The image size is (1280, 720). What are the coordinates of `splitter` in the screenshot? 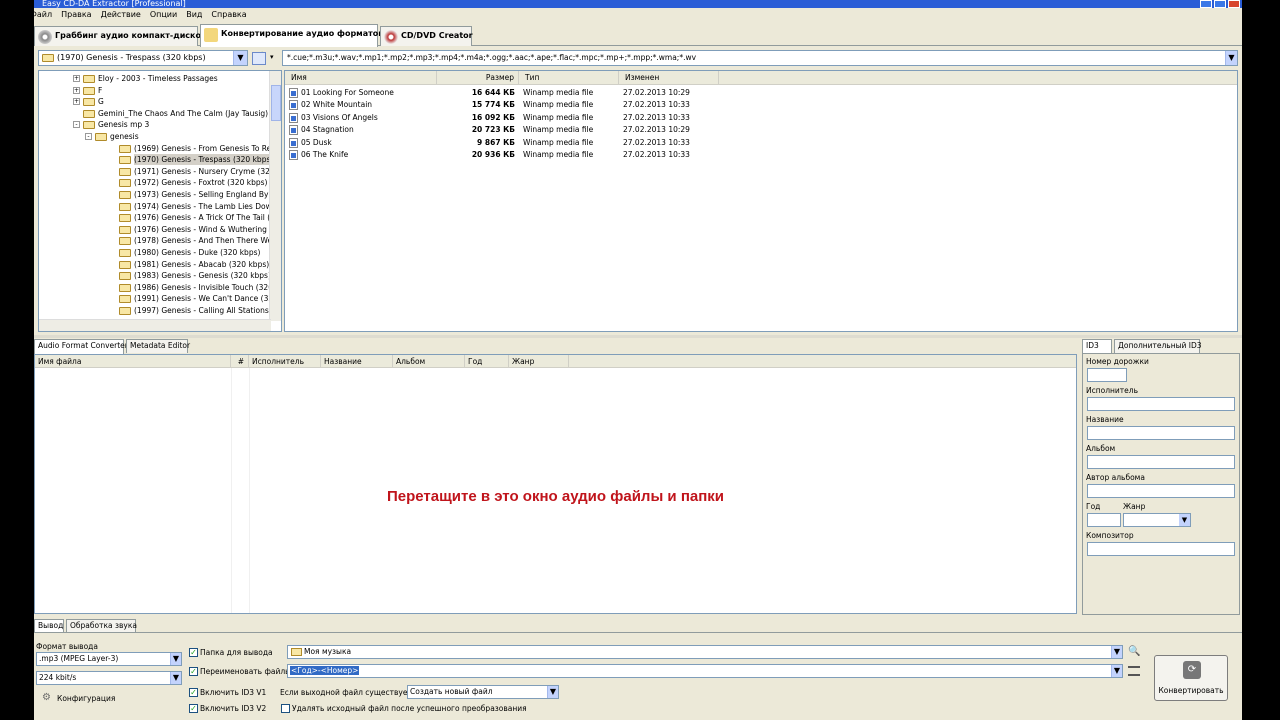 It's located at (638, 336).